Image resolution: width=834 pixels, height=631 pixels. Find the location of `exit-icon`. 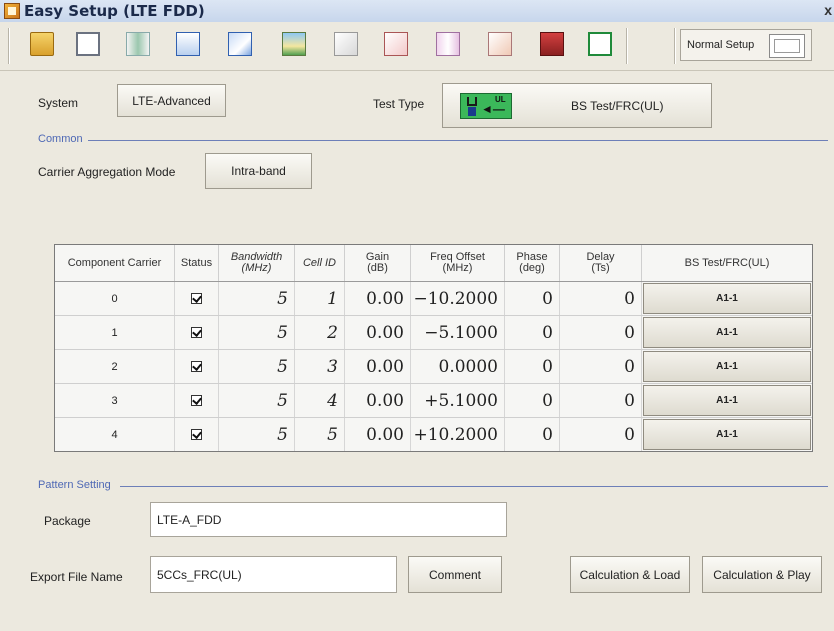

exit-icon is located at coordinates (600, 44).